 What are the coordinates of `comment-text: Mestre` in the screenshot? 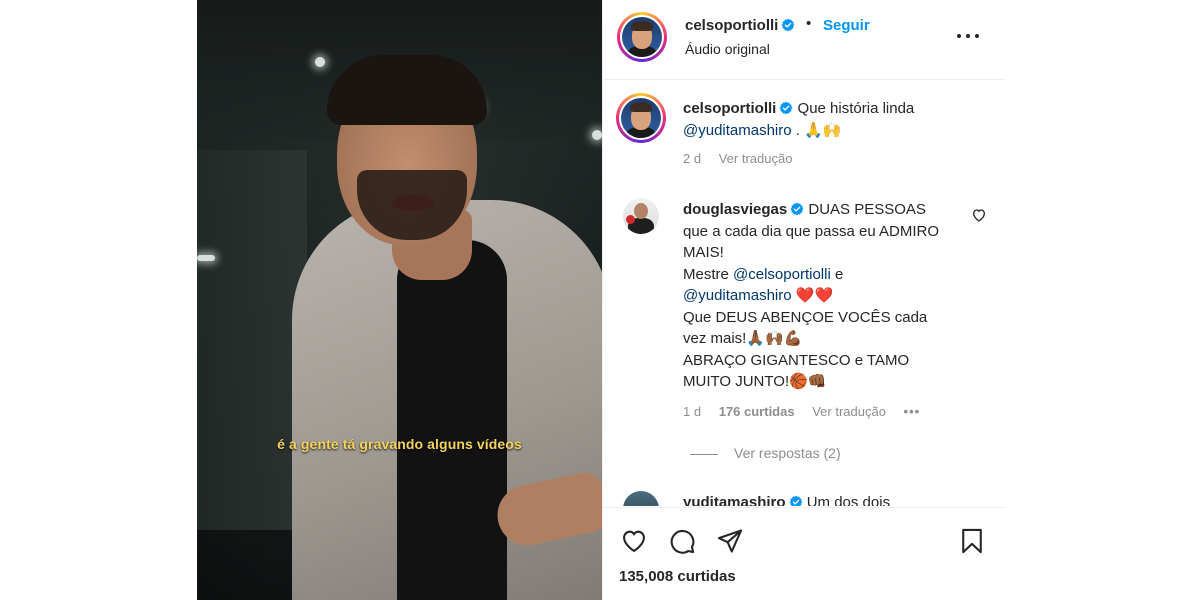 It's located at (706, 274).